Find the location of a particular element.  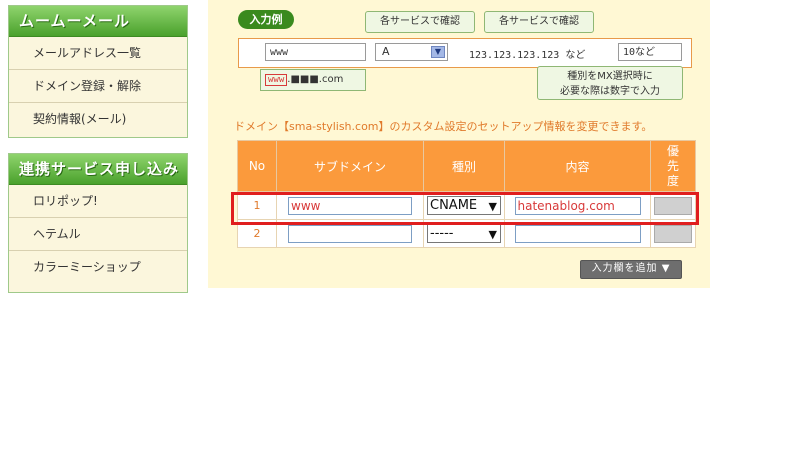

column-type: 種別 is located at coordinates (464, 166).